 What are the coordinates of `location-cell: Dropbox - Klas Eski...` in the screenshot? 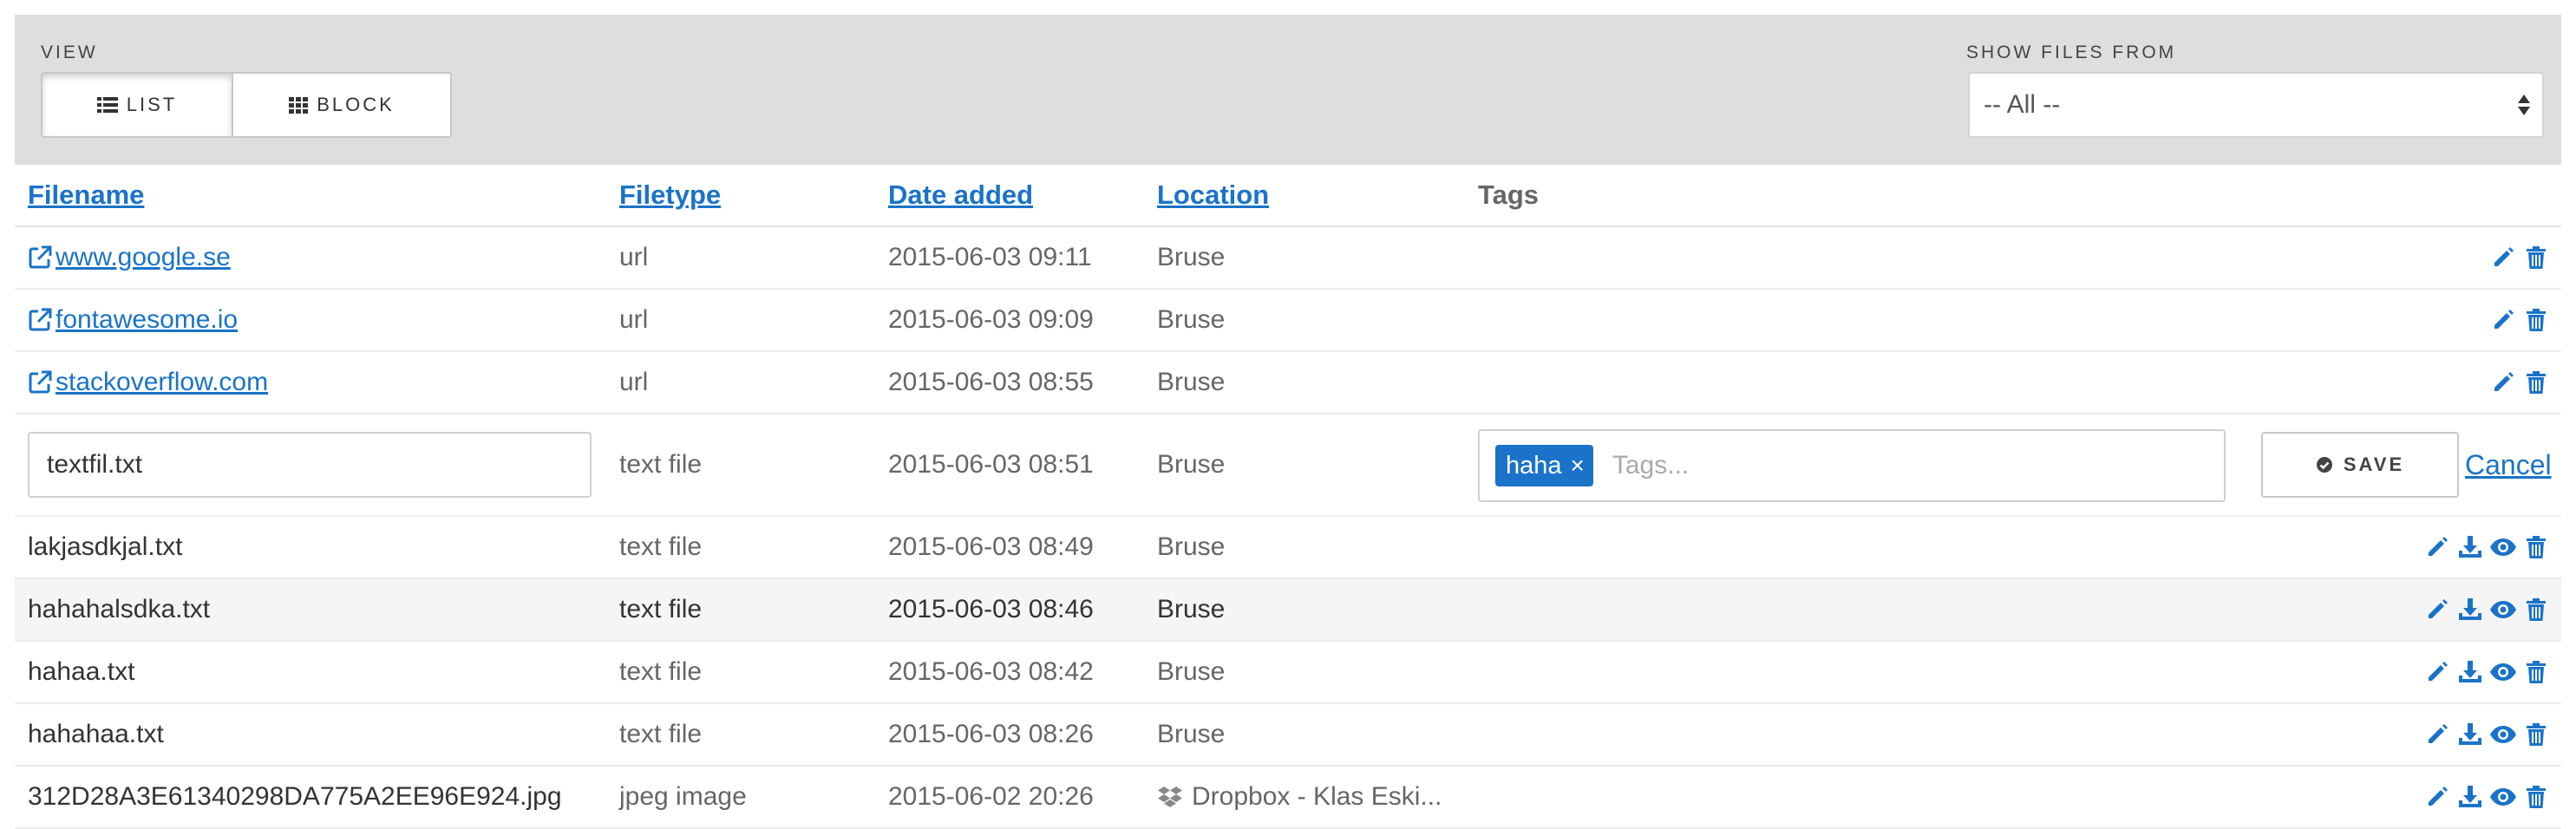 It's located at (1299, 797).